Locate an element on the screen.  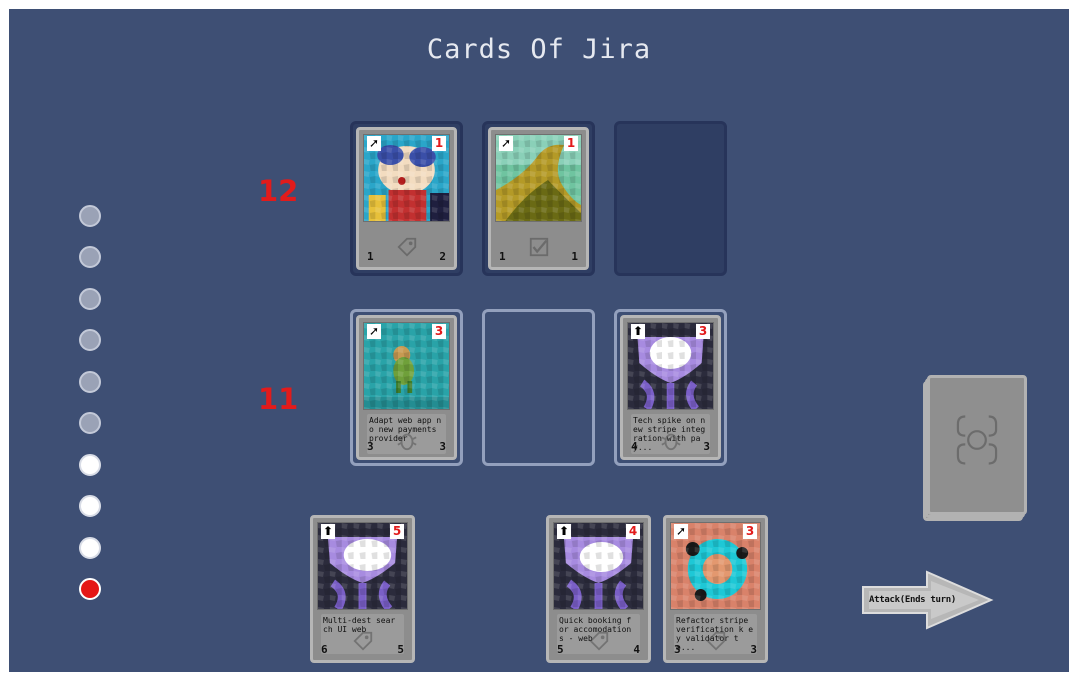
opponent-card-1: ➚ 1 1 2 is located at coordinates (406, 198).